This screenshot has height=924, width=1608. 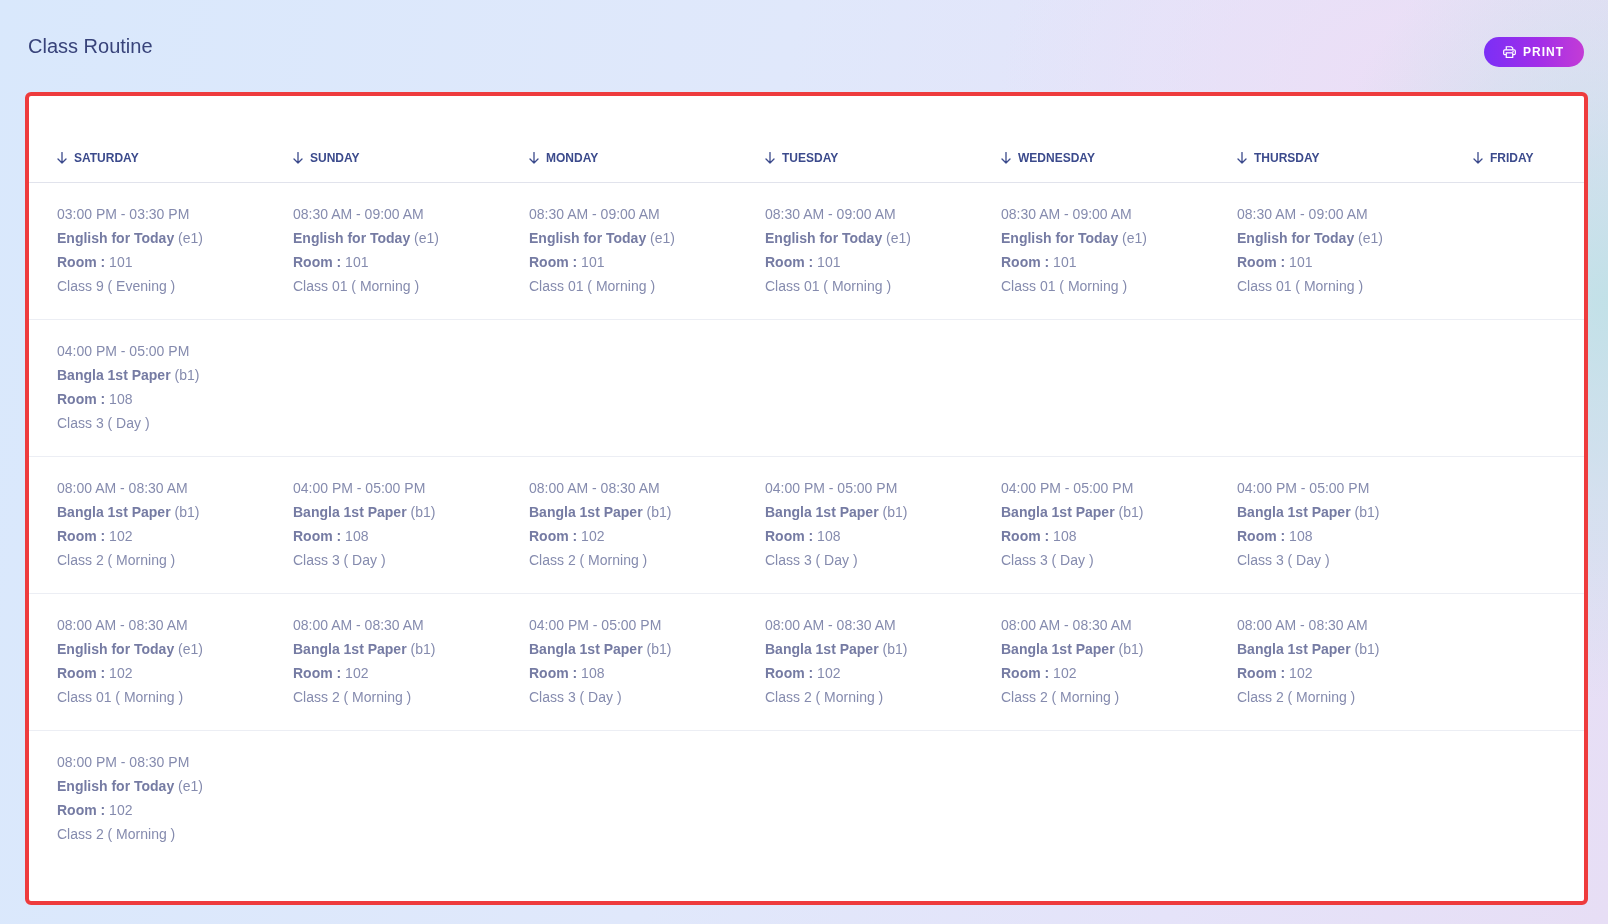 What do you see at coordinates (98, 158) in the screenshot?
I see `column-header: SATURDAY` at bounding box center [98, 158].